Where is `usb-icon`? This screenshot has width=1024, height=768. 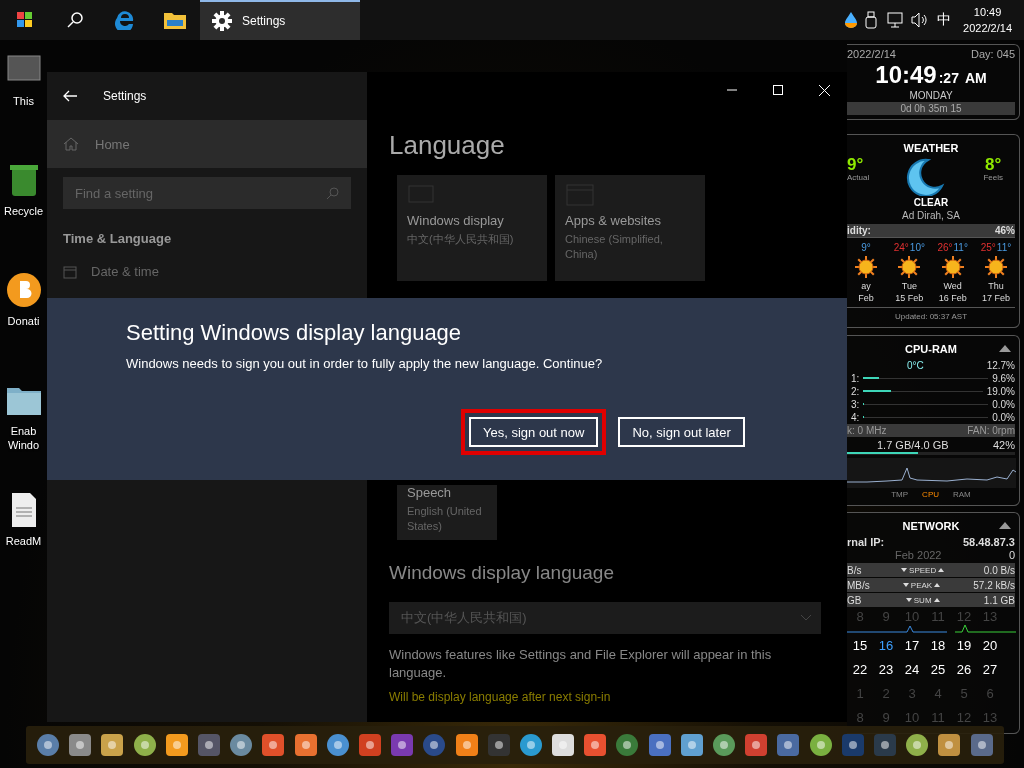
usb-icon is located at coordinates (871, 20).